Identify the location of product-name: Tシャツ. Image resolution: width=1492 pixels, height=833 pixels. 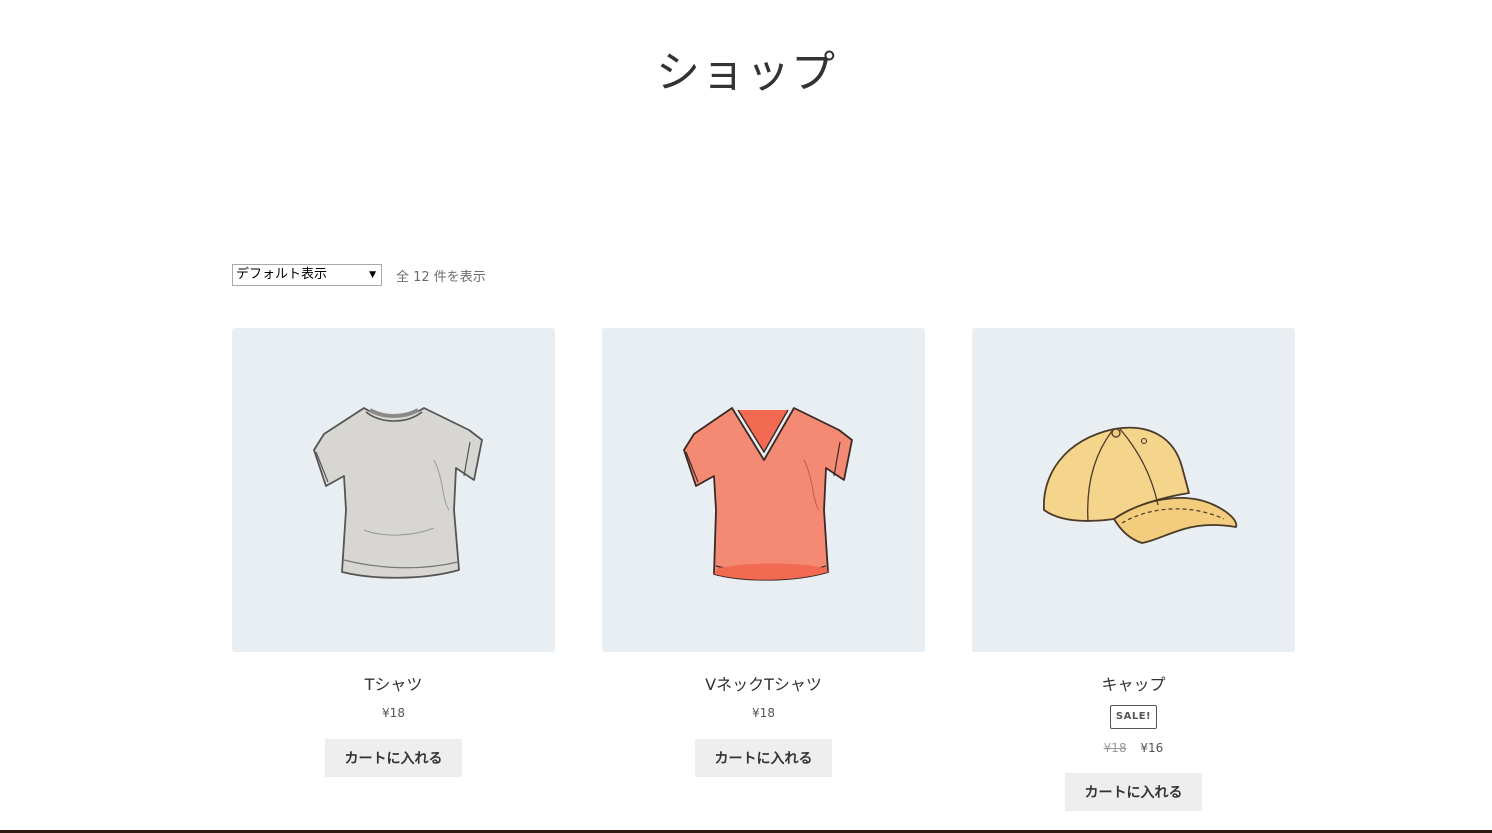
(393, 685).